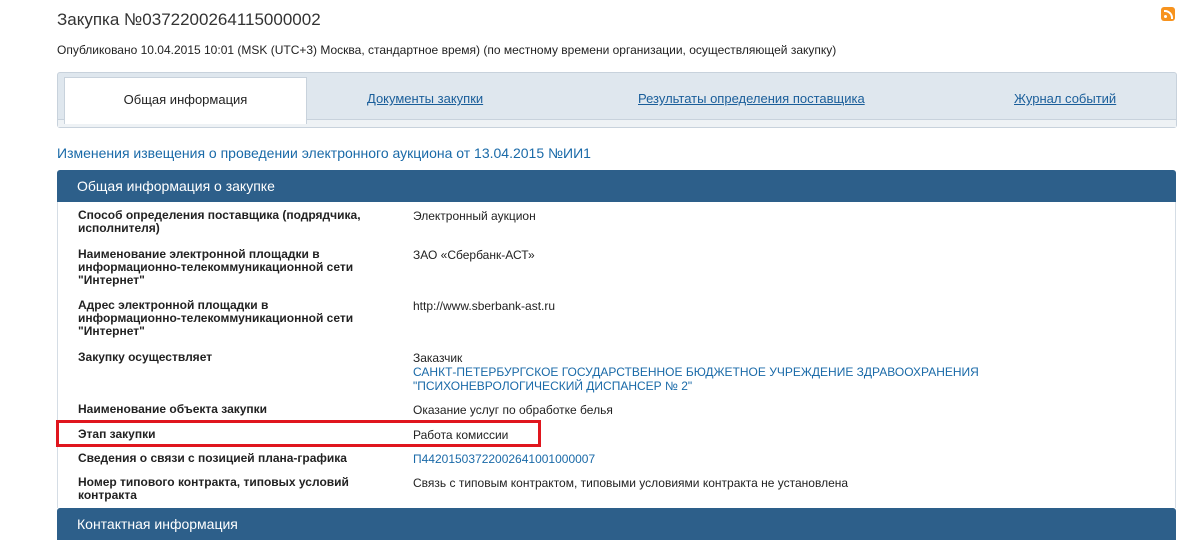 Image resolution: width=1193 pixels, height=544 pixels. Describe the element at coordinates (438, 358) in the screenshot. I see `row-value-purchaser-role: Заказчик` at that location.